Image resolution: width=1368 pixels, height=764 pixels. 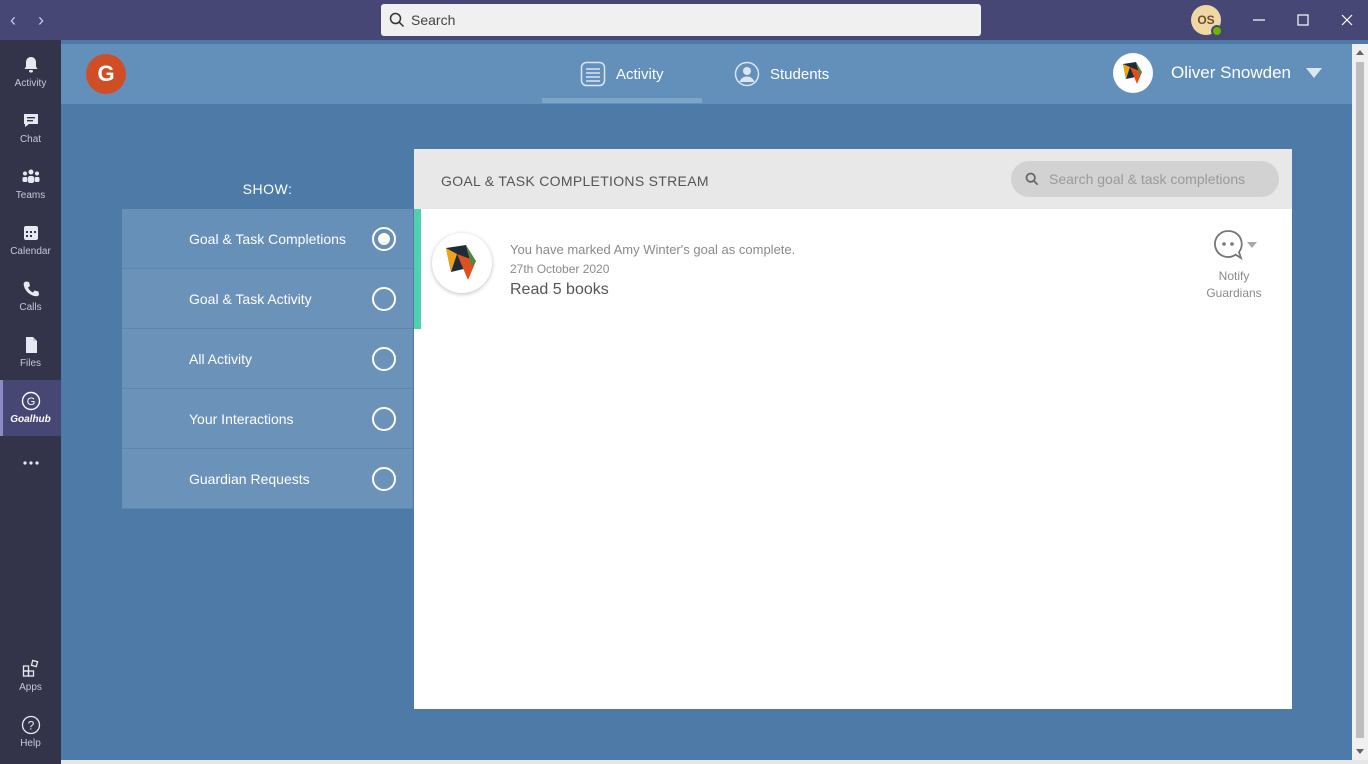 What do you see at coordinates (30, 120) in the screenshot?
I see `chat-icon` at bounding box center [30, 120].